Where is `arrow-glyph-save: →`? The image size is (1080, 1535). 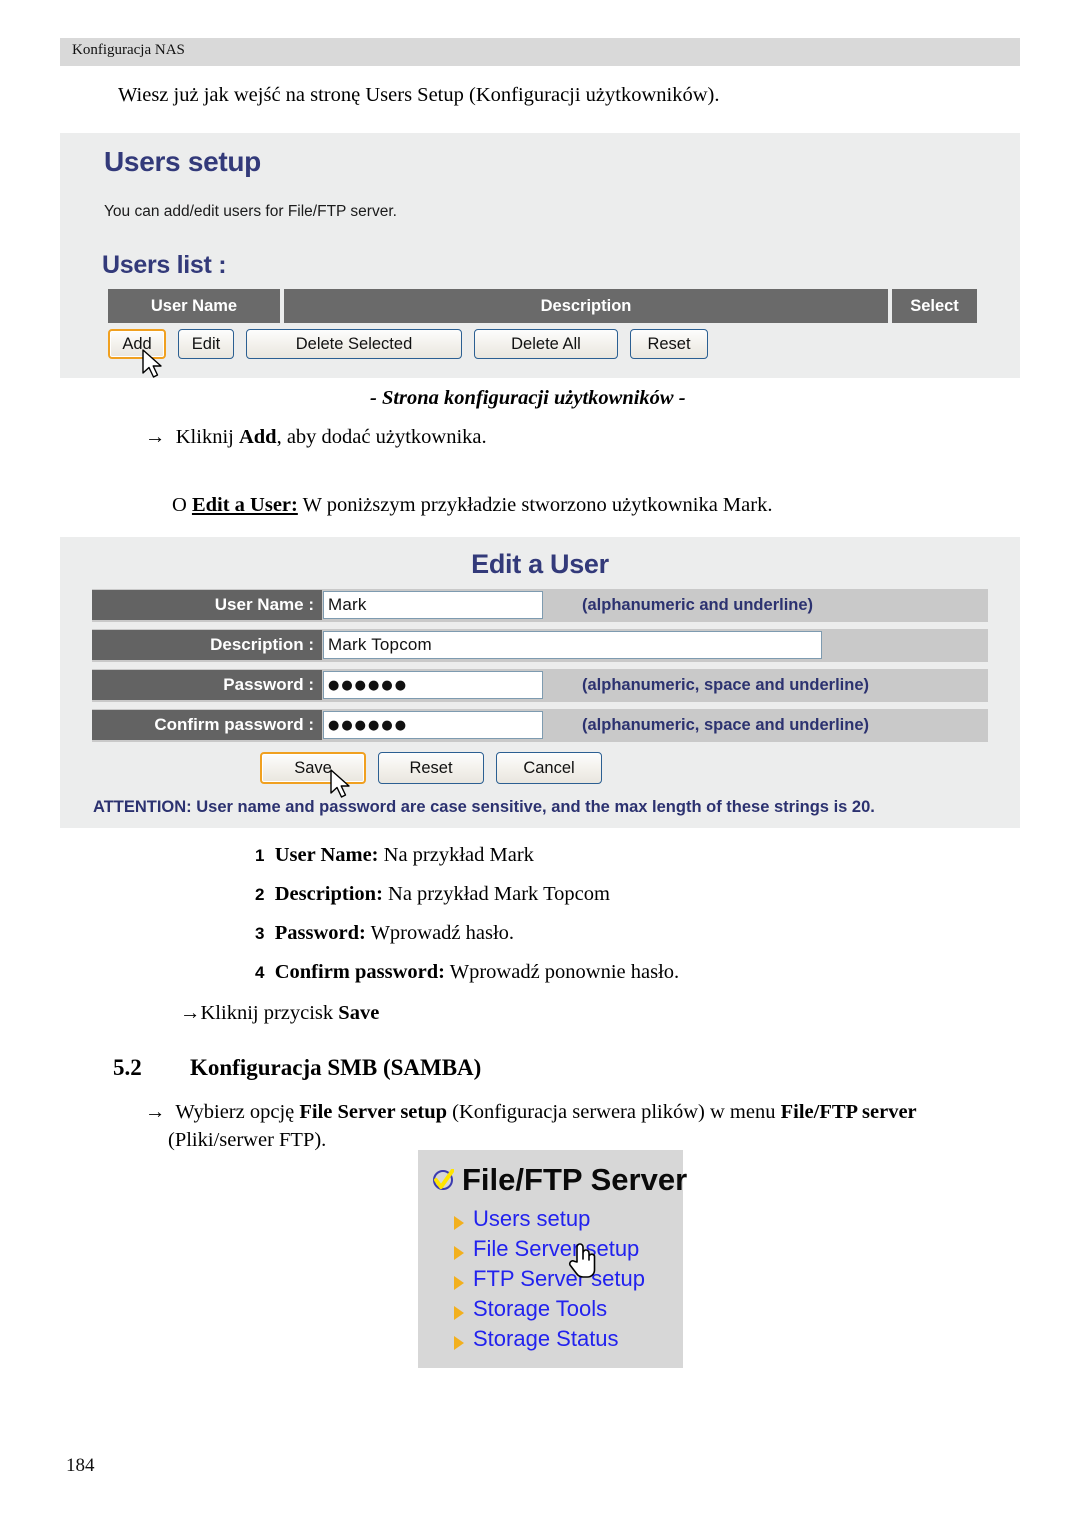
arrow-glyph-save: → is located at coordinates (190, 1013).